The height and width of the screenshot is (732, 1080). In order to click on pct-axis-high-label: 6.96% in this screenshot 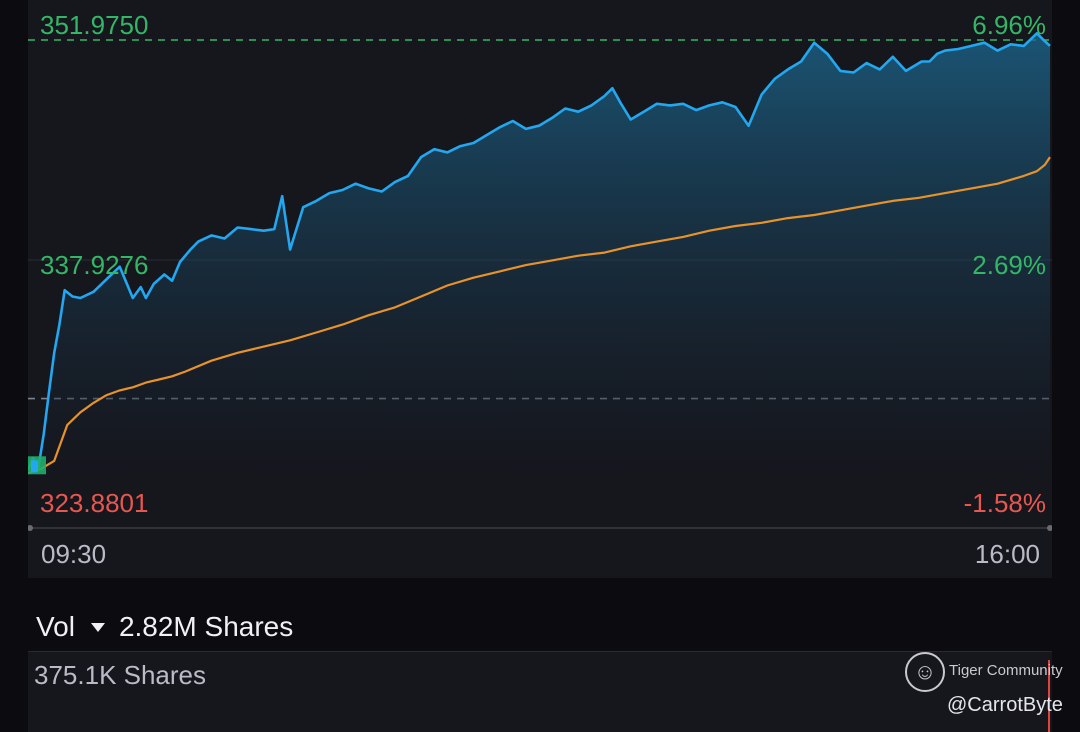, I will do `click(1009, 25)`.